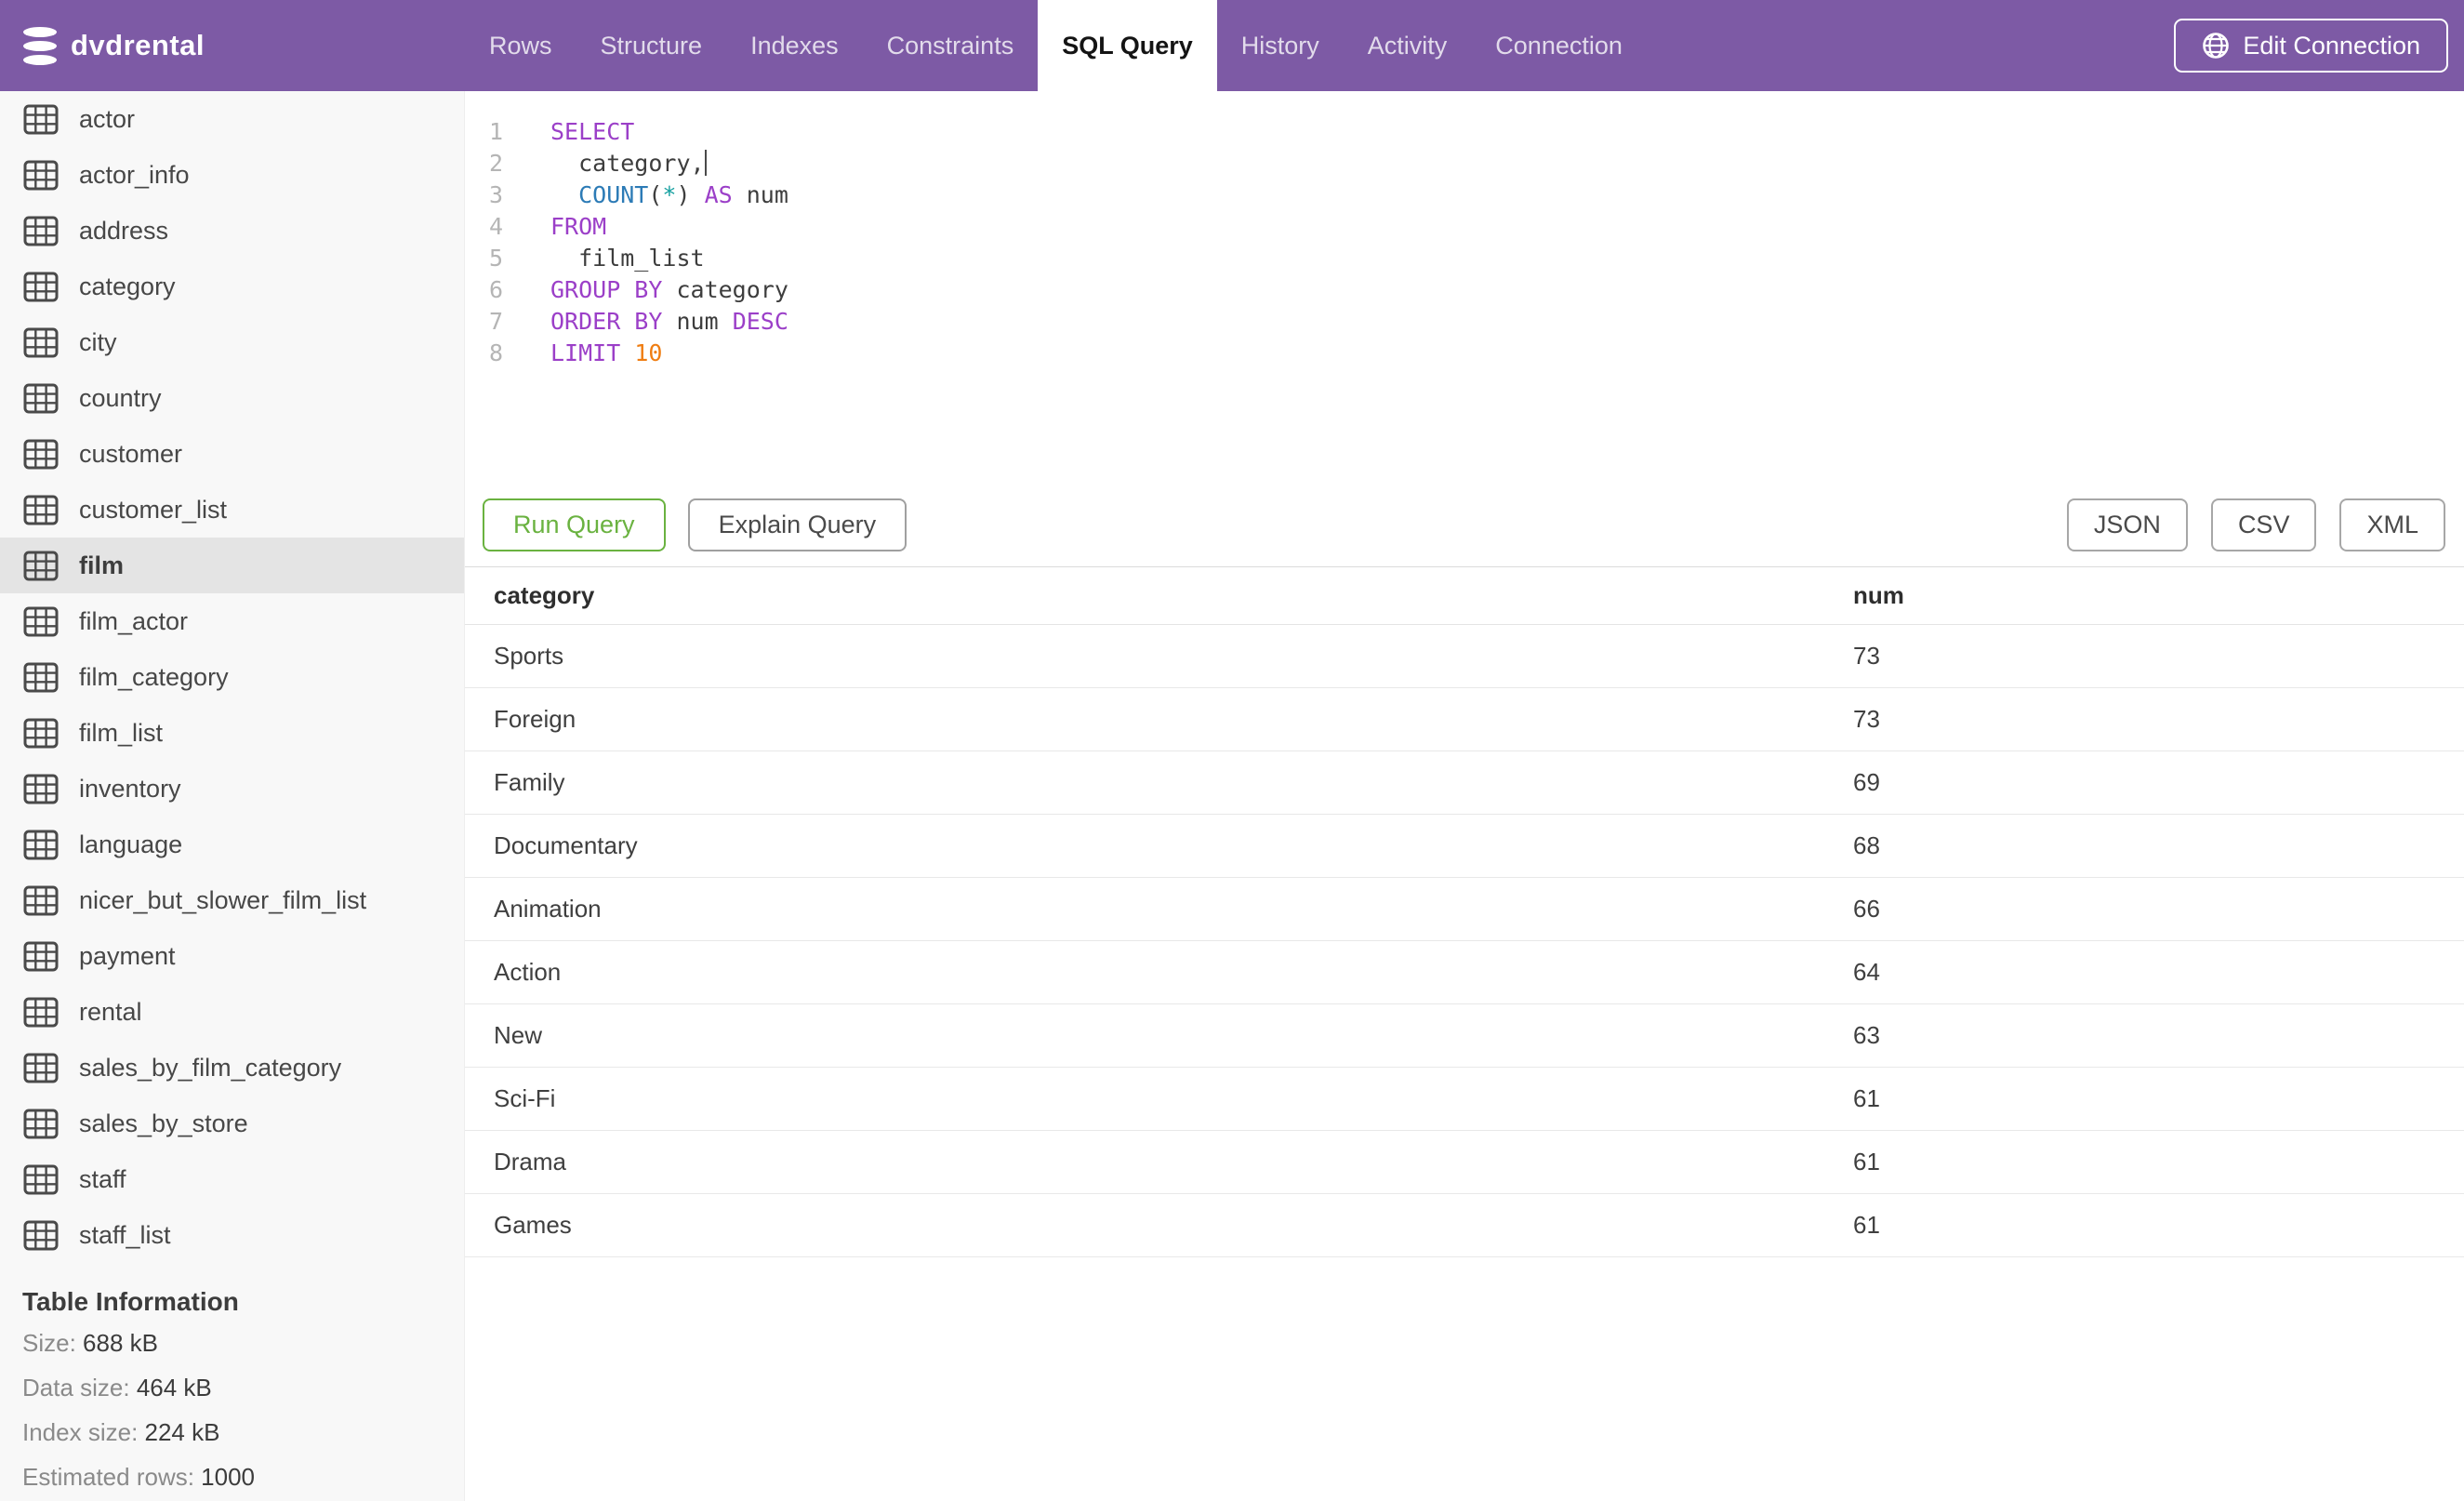 This screenshot has height=1501, width=2464. Describe the element at coordinates (232, 1012) in the screenshot. I see `sidebar-item-rental: rental` at that location.